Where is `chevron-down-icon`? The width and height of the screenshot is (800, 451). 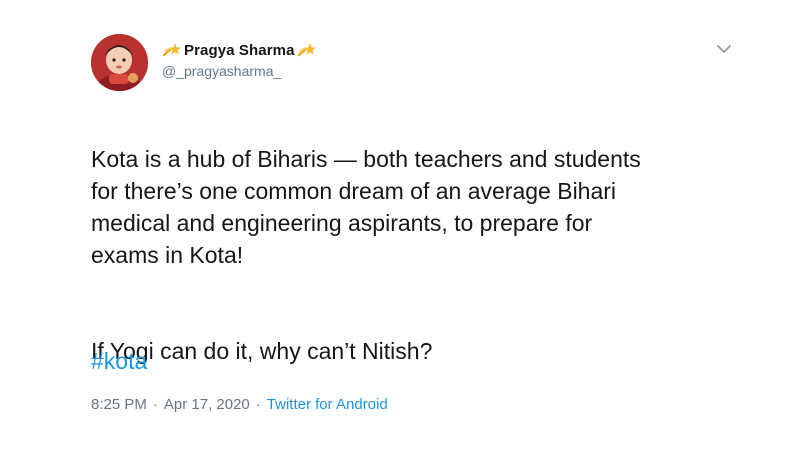
chevron-down-icon is located at coordinates (724, 49).